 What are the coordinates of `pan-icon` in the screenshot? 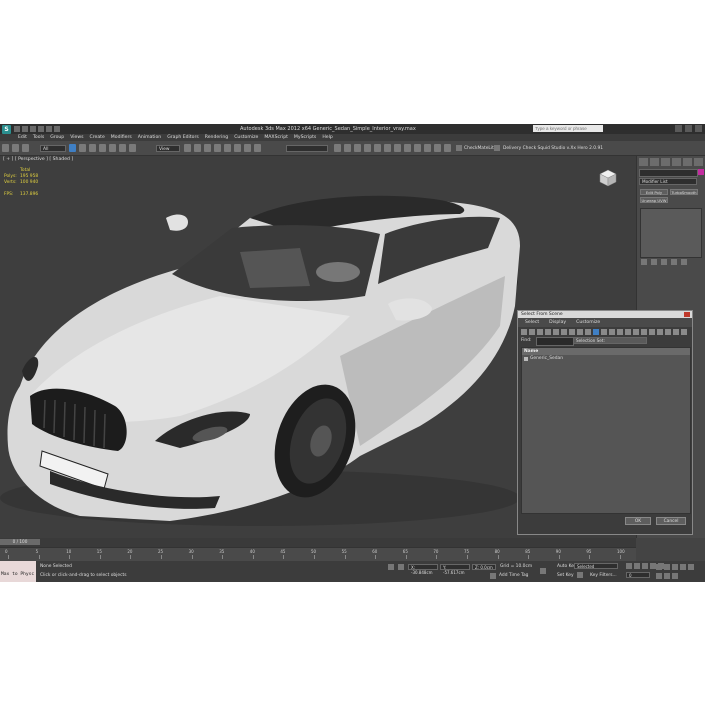 It's located at (659, 576).